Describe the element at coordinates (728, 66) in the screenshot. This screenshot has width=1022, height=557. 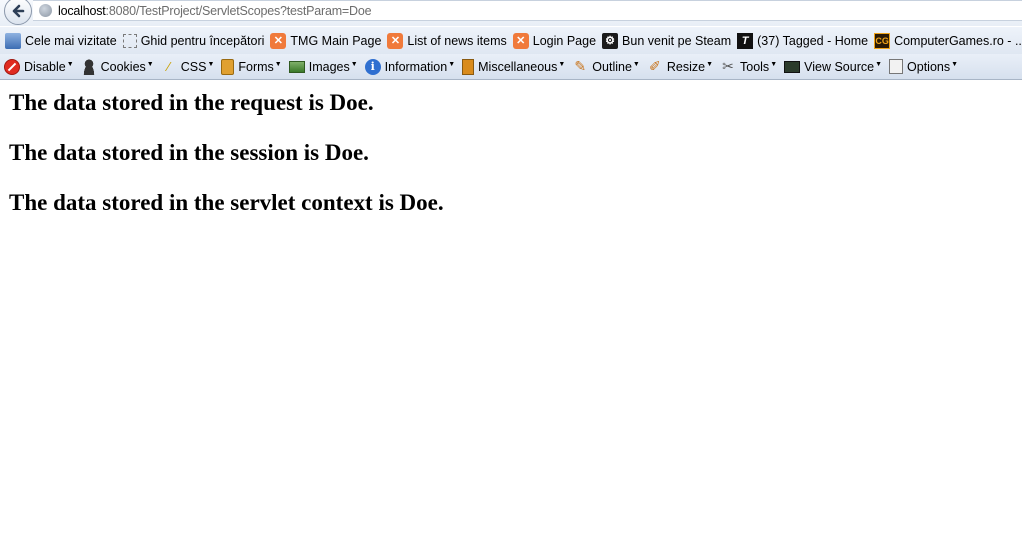
I see `tools-icon: ✂` at that location.